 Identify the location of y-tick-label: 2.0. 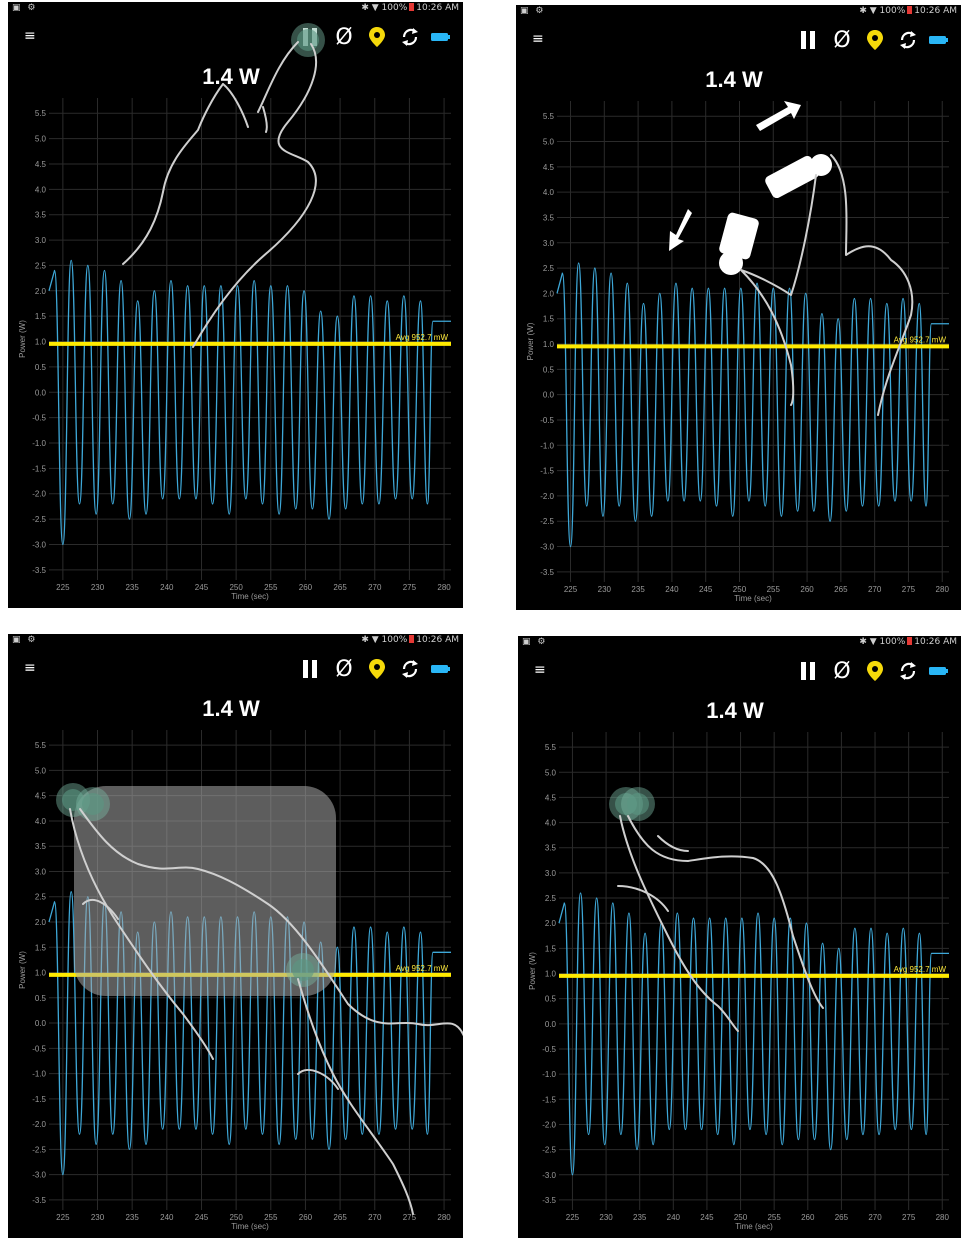
(41, 922).